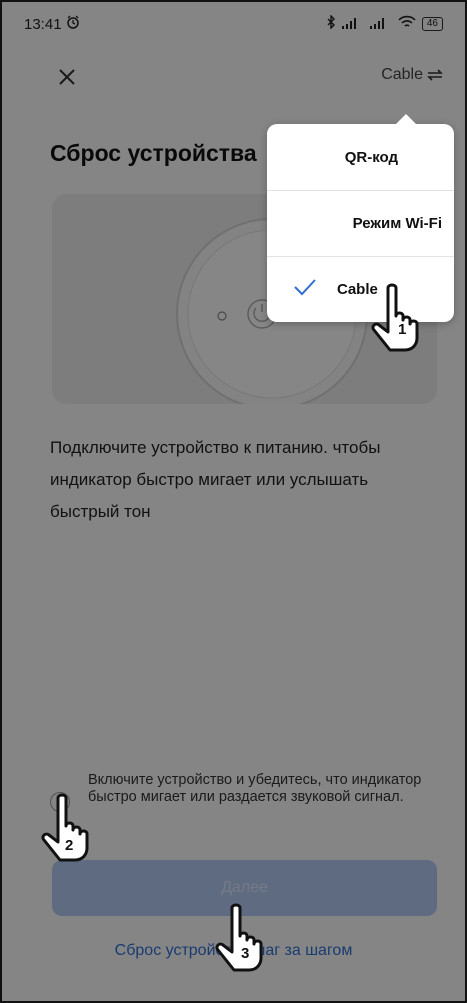  What do you see at coordinates (397, 223) in the screenshot?
I see `menu-item-label: Режим Wi-Fi` at bounding box center [397, 223].